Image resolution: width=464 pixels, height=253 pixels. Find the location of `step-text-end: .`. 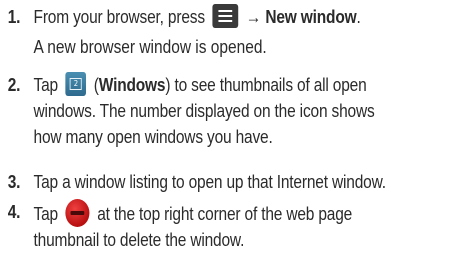

step-text-end: . is located at coordinates (358, 17).